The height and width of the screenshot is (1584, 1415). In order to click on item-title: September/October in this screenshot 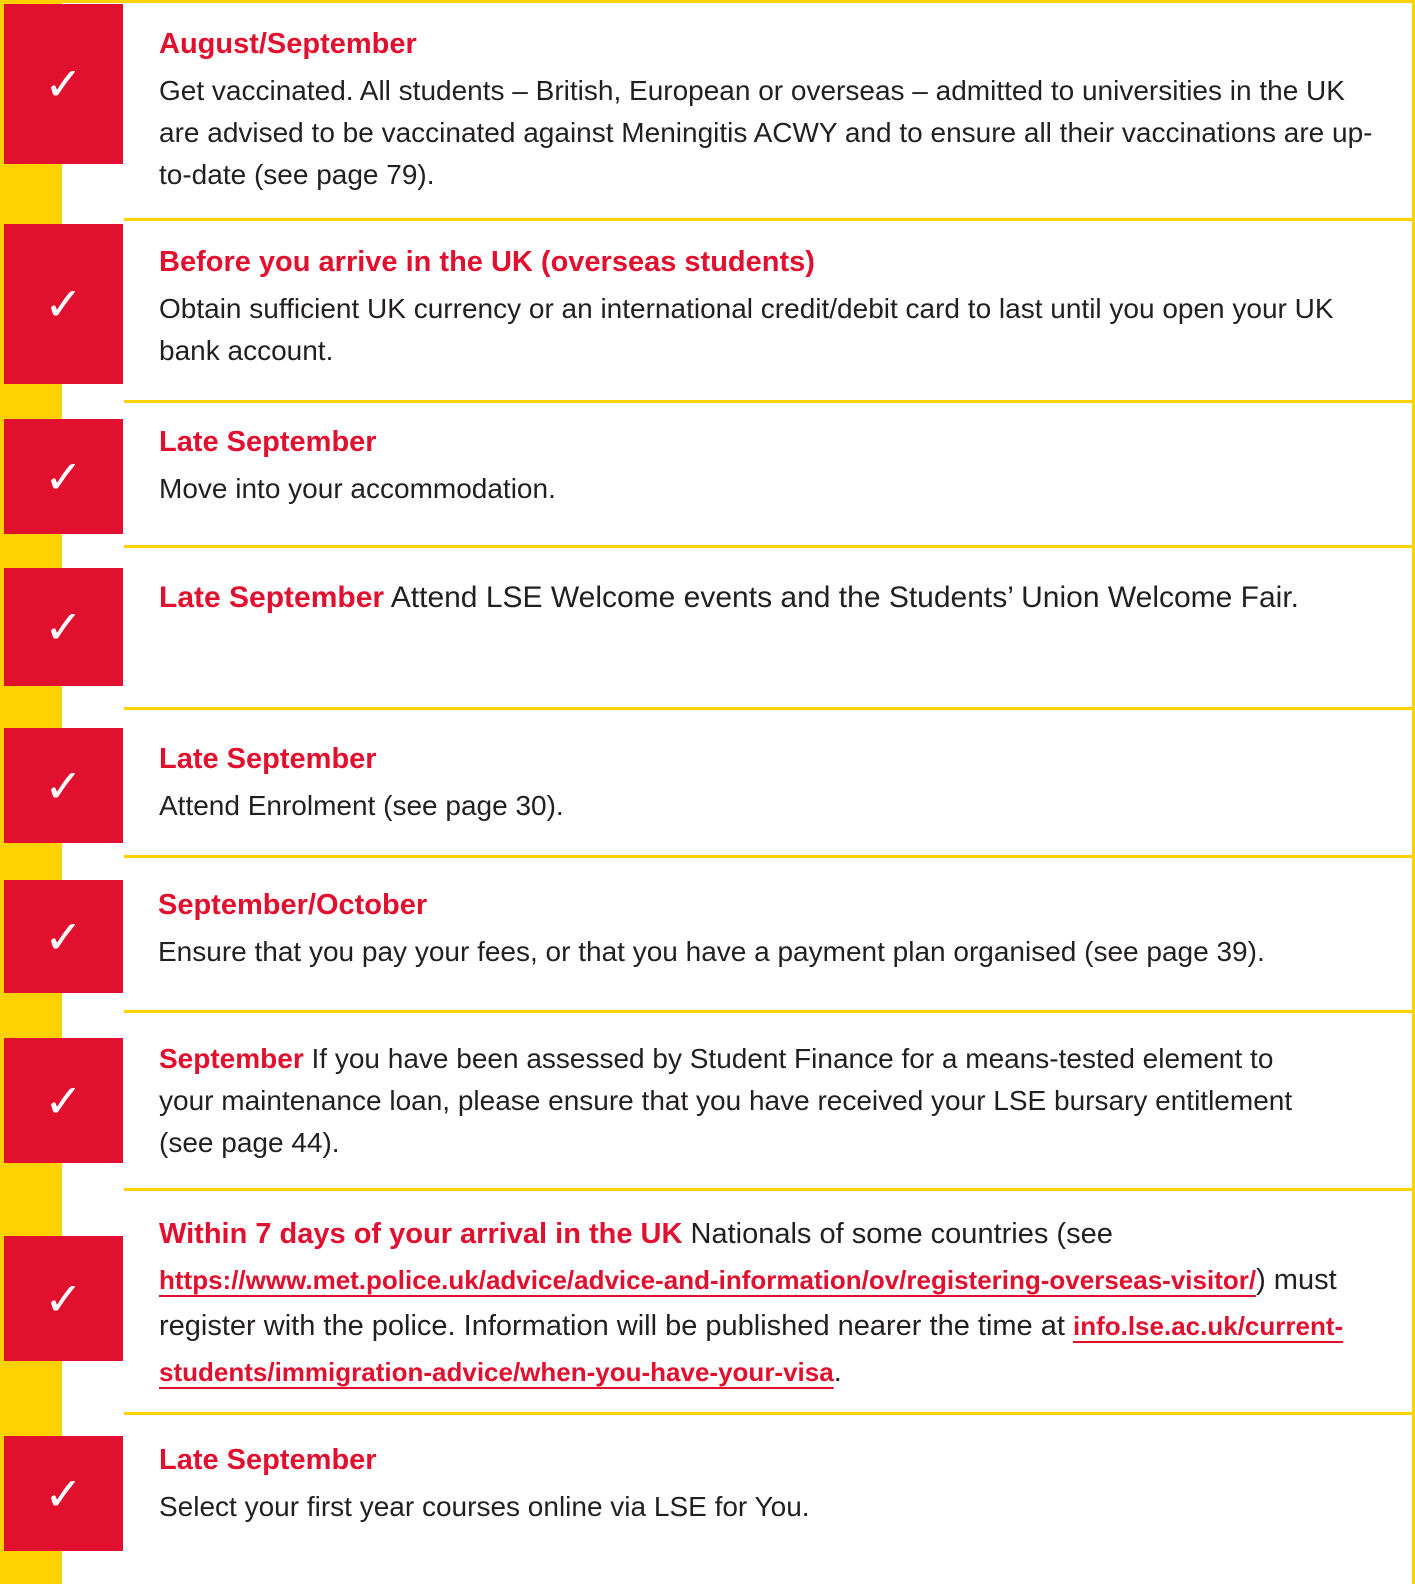, I will do `click(293, 905)`.